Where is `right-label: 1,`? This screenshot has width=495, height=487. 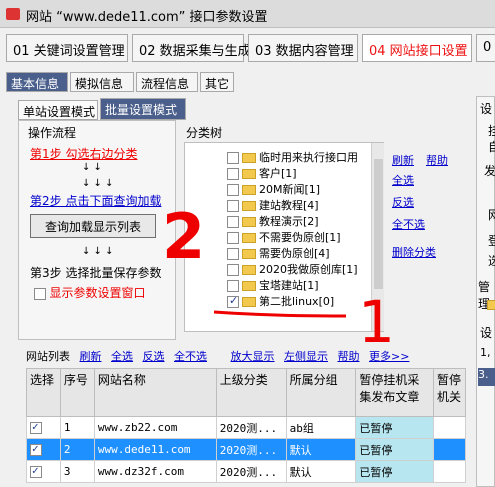 right-label: 1, is located at coordinates (485, 352).